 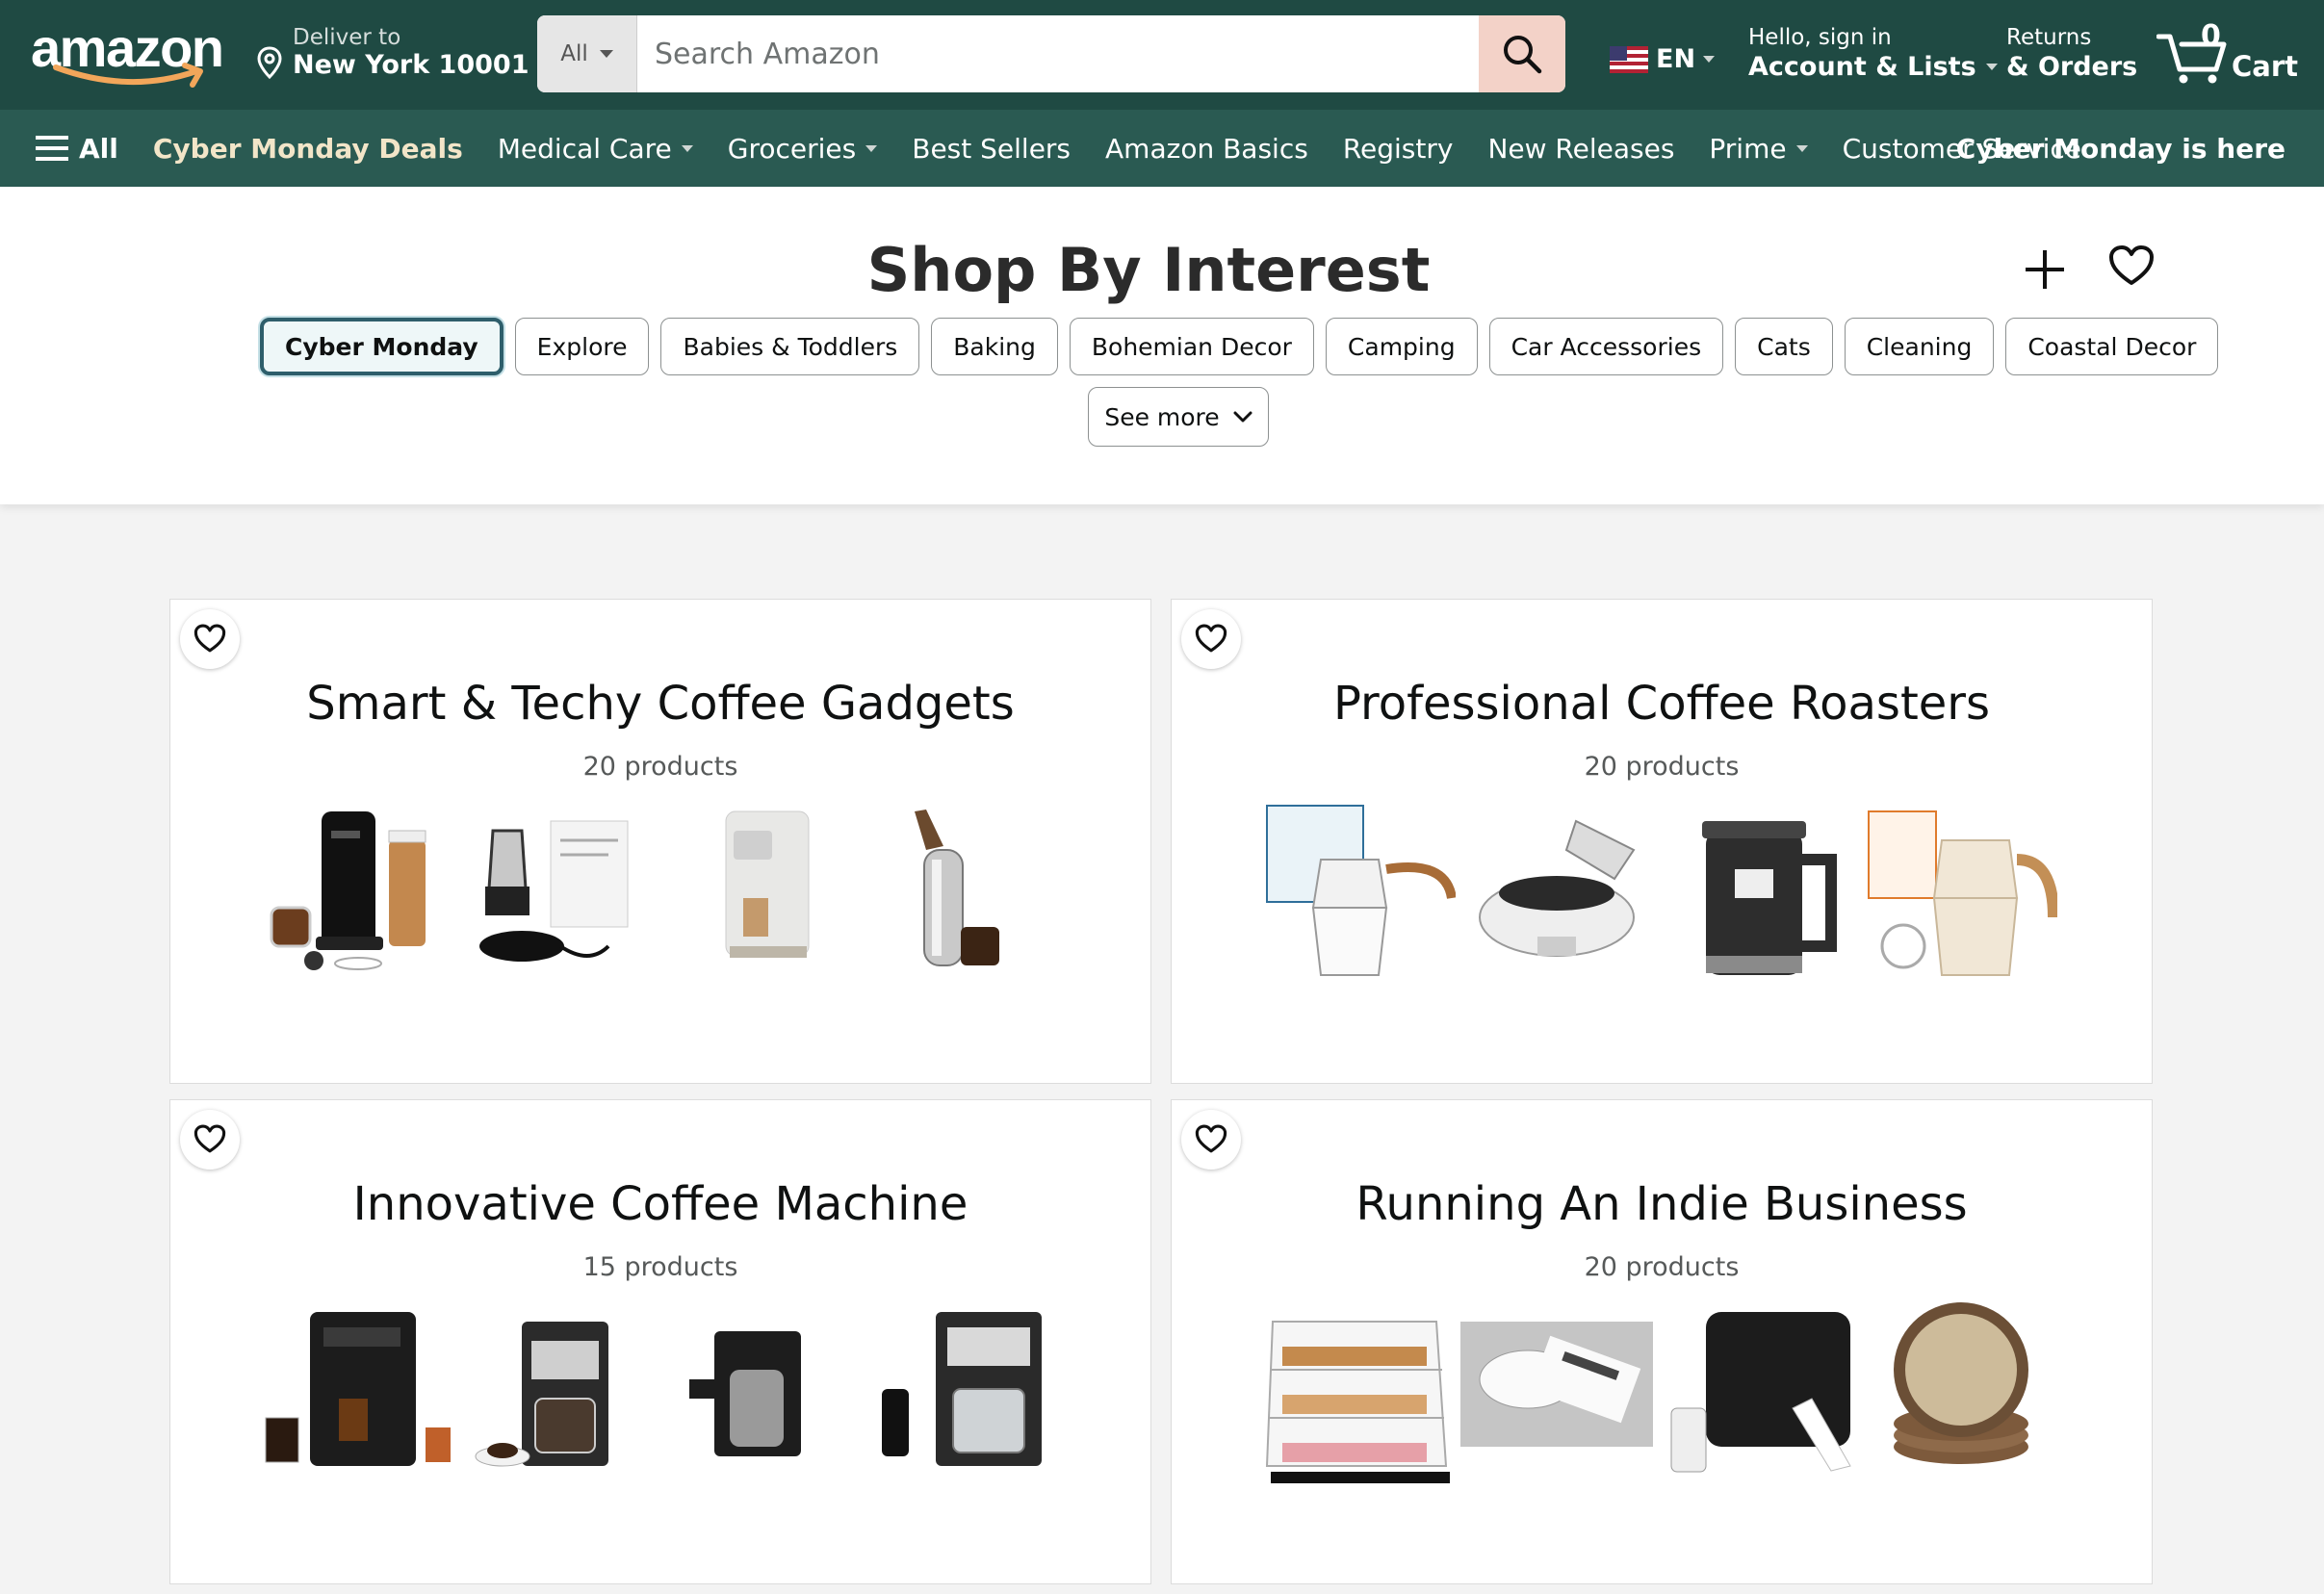 I want to click on interest-pill-car-accessories: Car Accessories, so click(x=1606, y=346).